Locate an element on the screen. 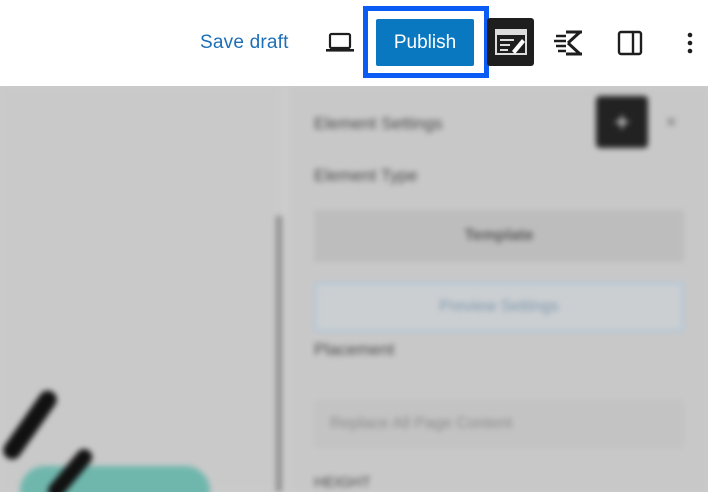 This screenshot has width=708, height=492. save-draft-label: Save draft is located at coordinates (244, 42).